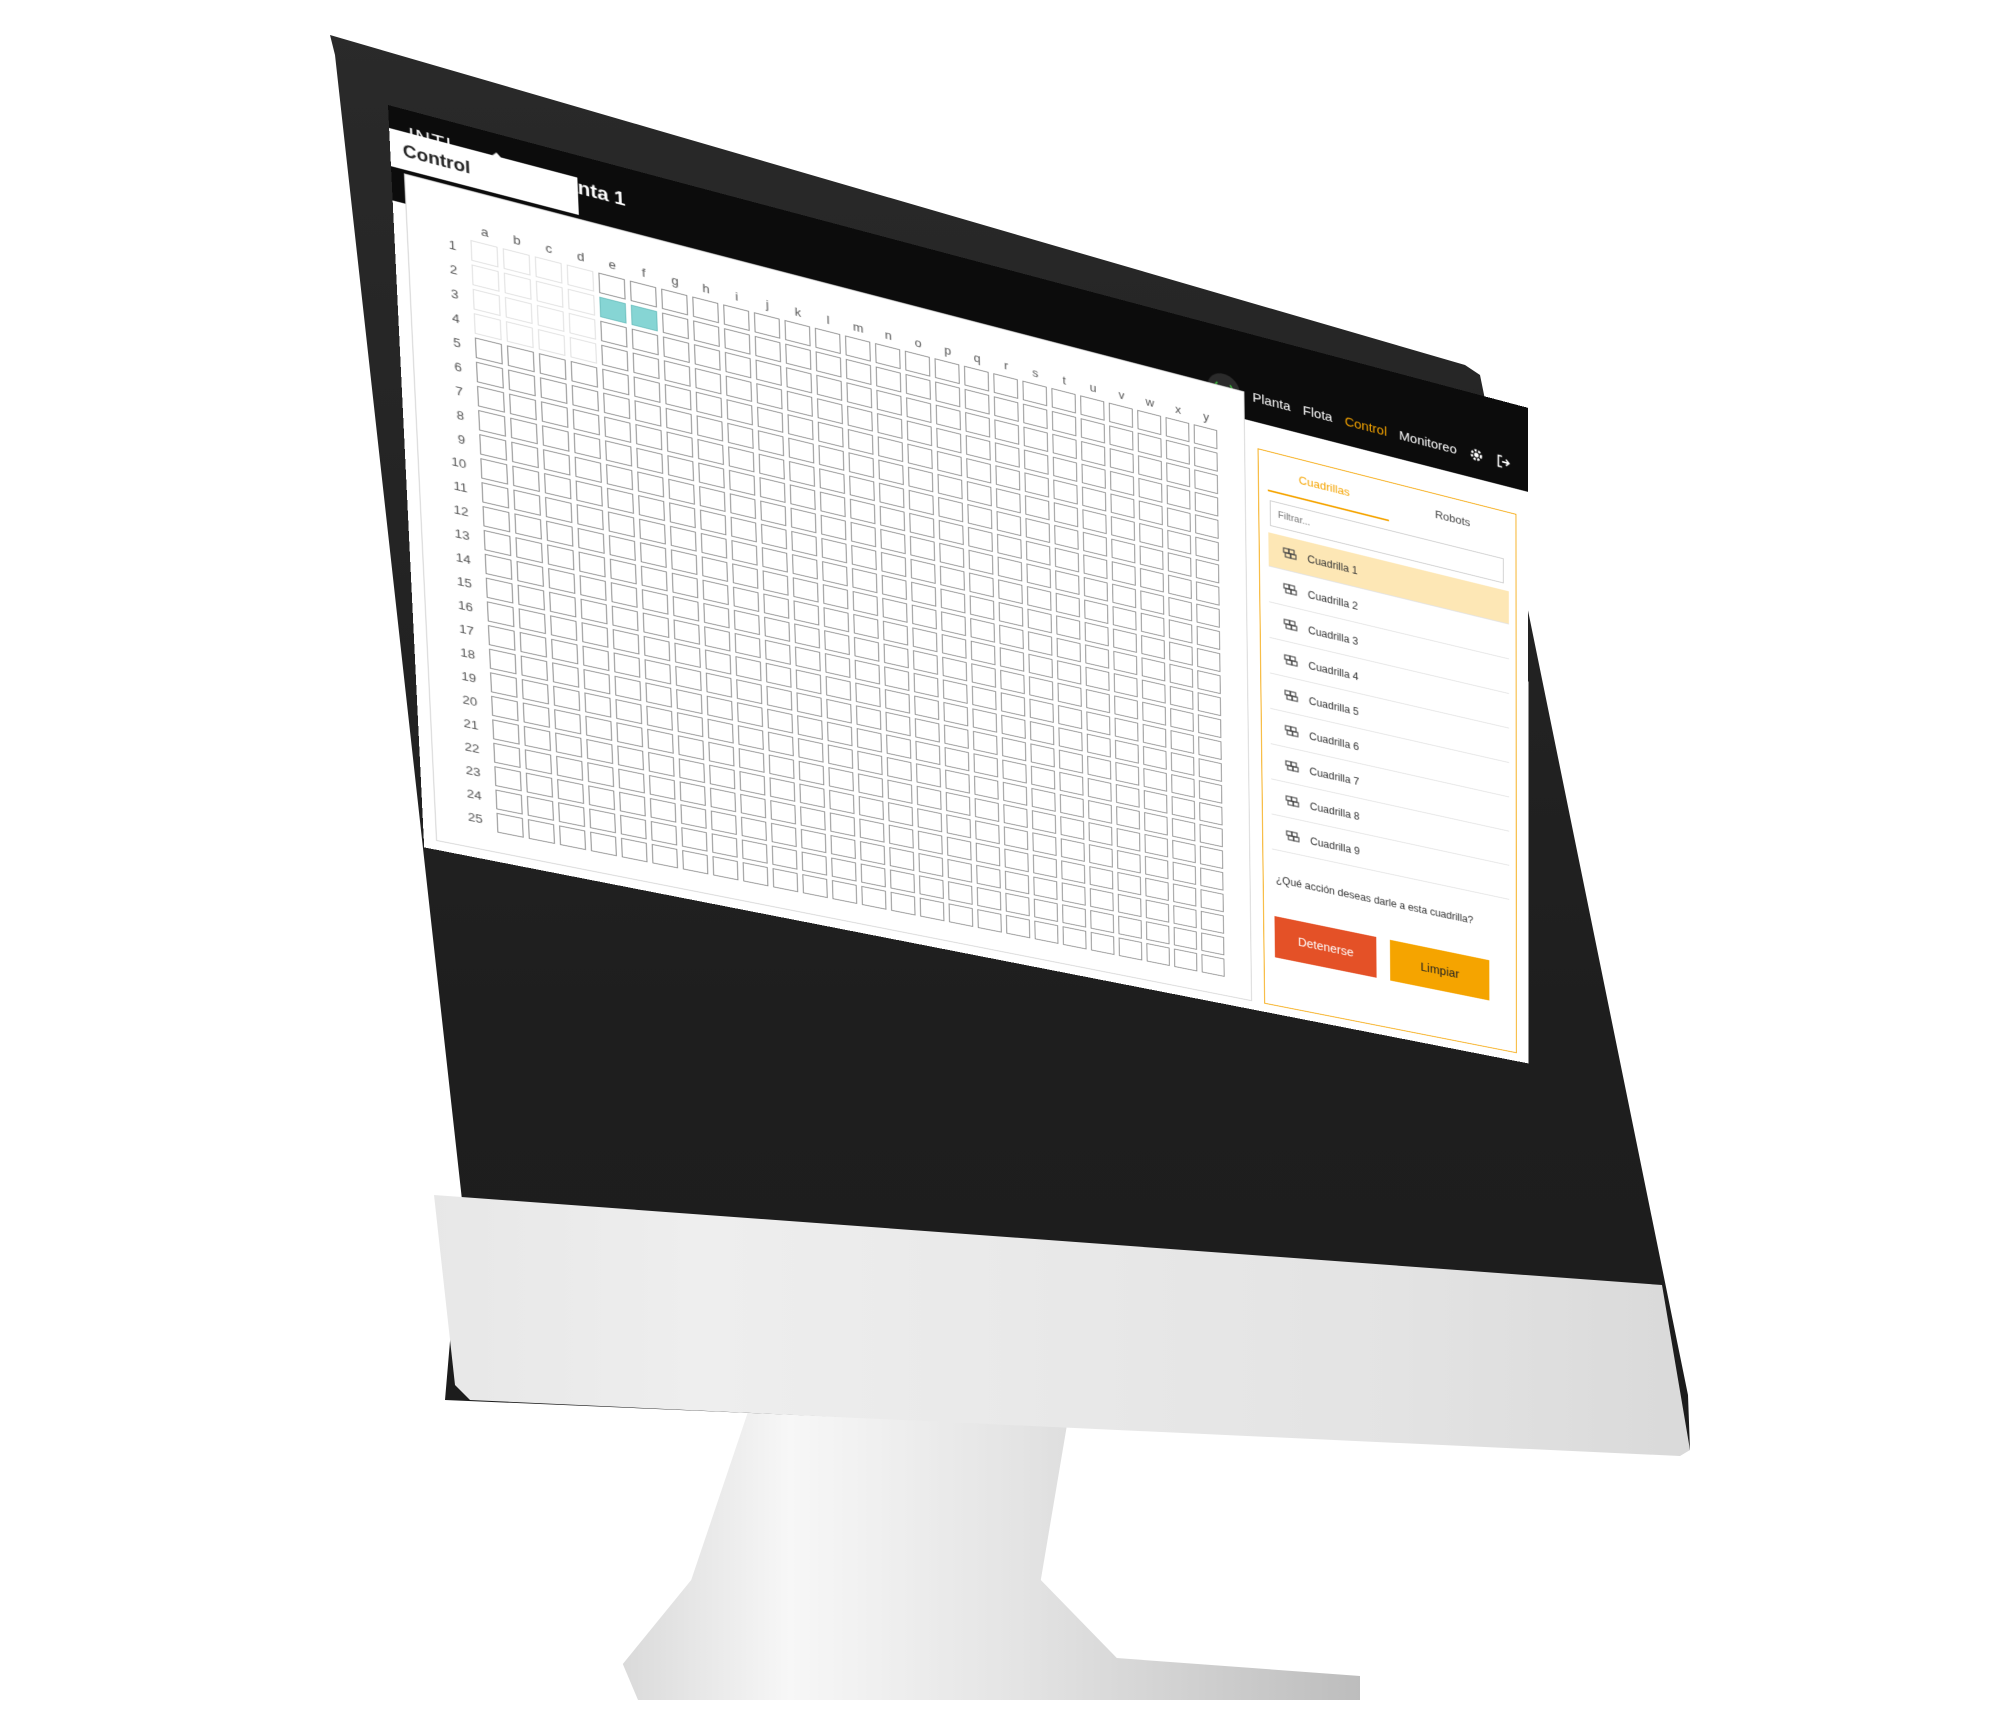  What do you see at coordinates (1011, 637) in the screenshot?
I see `grid-cell-r12` at bounding box center [1011, 637].